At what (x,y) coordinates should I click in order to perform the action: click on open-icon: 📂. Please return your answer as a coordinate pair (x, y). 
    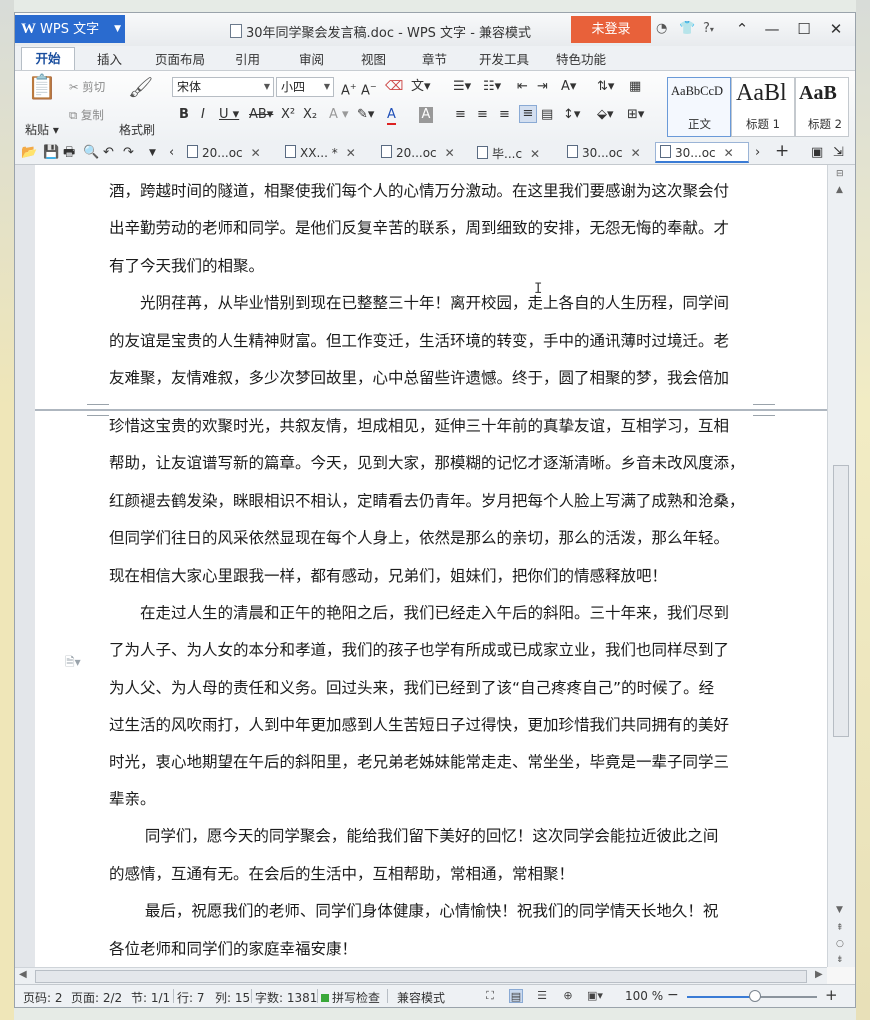
    Looking at the image, I should click on (29, 153).